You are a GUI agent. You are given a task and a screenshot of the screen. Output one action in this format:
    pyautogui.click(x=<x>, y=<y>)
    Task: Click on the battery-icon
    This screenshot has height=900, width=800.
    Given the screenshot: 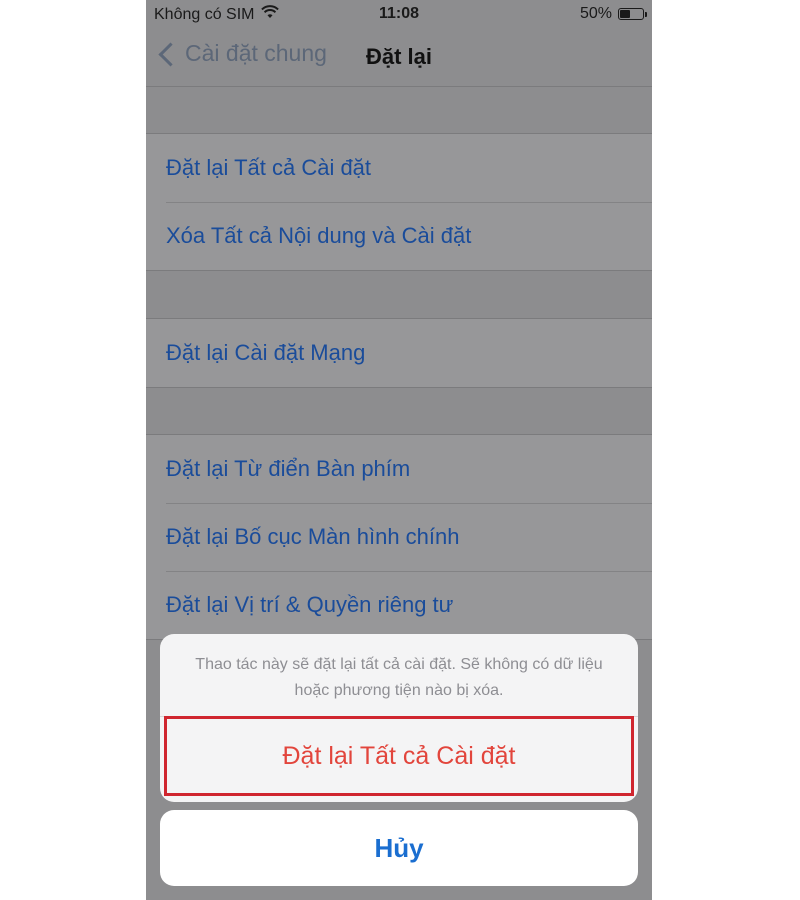 What is the action you would take?
    pyautogui.click(x=632, y=14)
    